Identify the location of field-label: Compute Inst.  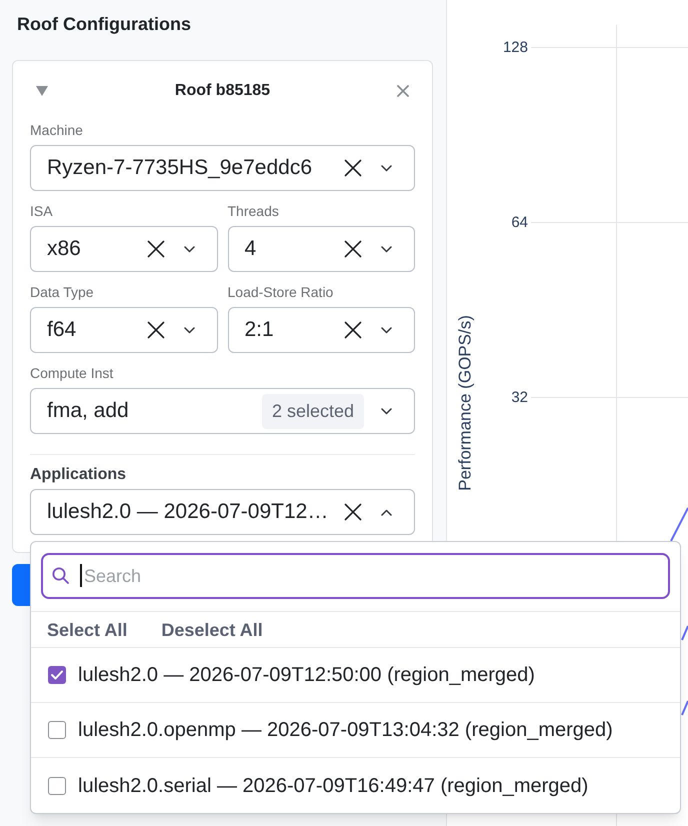
(72, 373).